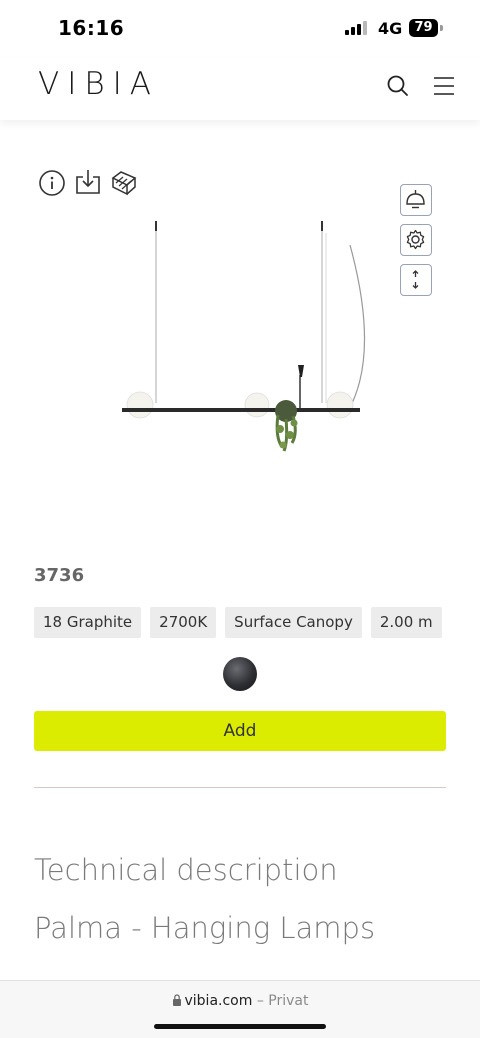 The width and height of the screenshot is (480, 1038). What do you see at coordinates (398, 86) in the screenshot?
I see `search-icon` at bounding box center [398, 86].